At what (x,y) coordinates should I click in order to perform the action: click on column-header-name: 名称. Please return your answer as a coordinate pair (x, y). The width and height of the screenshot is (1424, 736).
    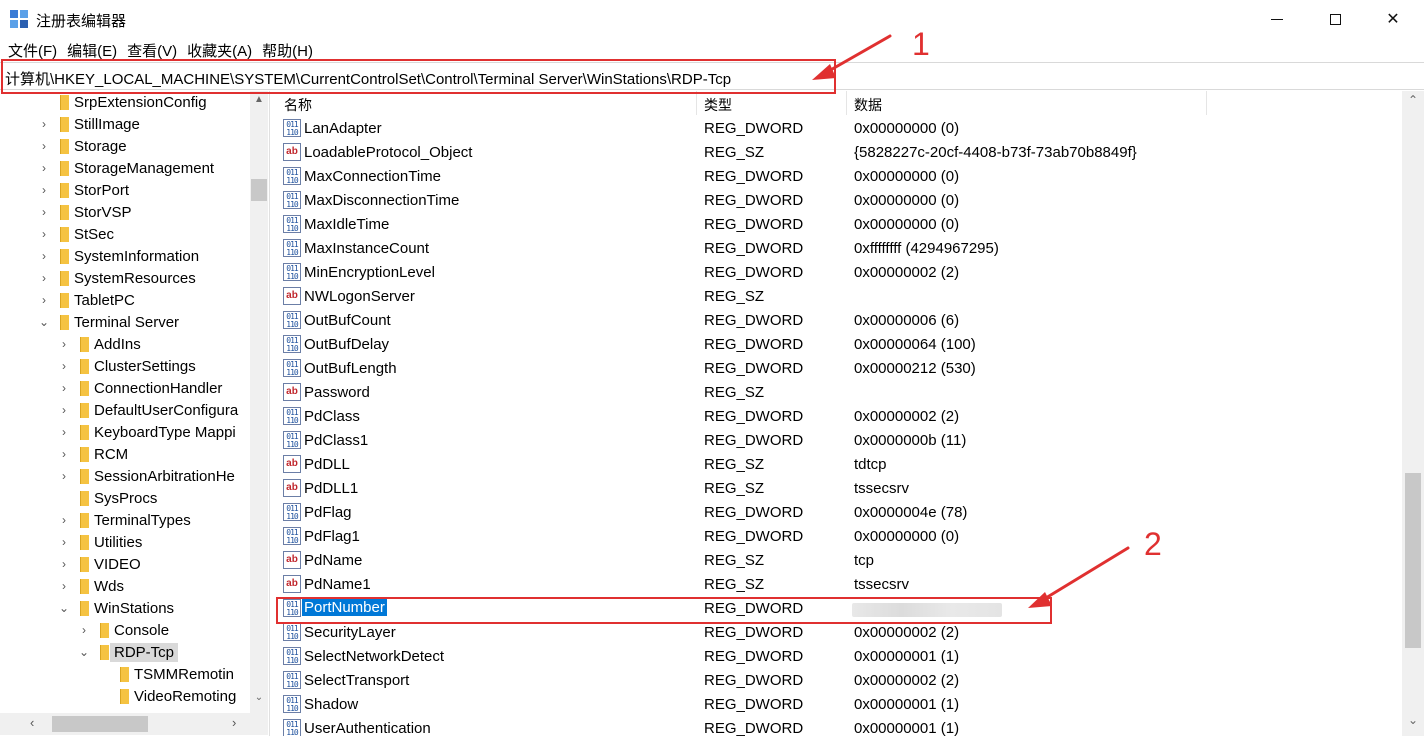
    Looking at the image, I should click on (298, 105).